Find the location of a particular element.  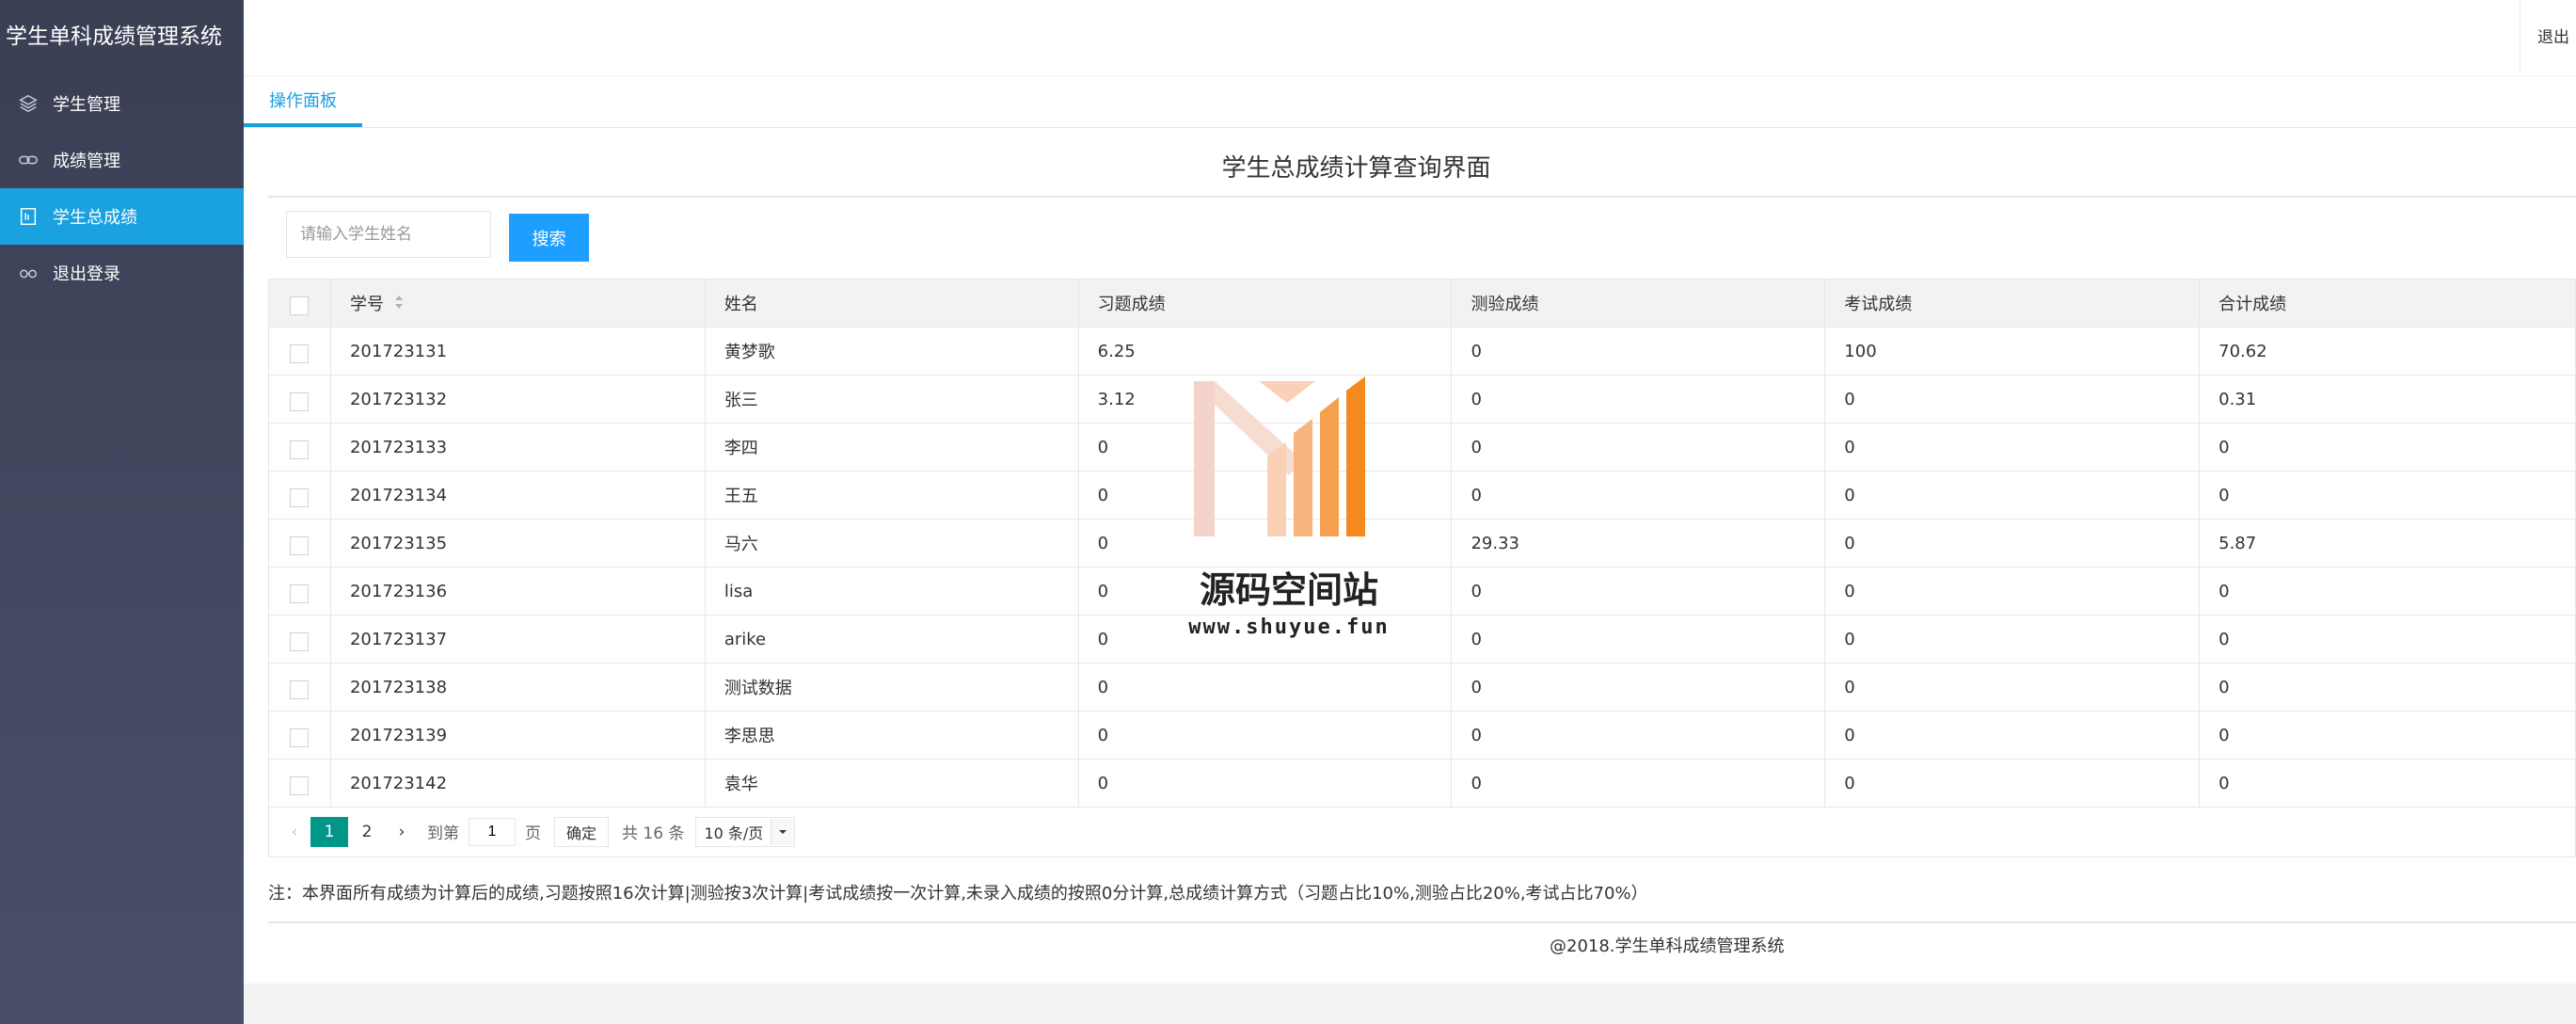

sidebar-item-label: 学生总成绩 is located at coordinates (95, 218).